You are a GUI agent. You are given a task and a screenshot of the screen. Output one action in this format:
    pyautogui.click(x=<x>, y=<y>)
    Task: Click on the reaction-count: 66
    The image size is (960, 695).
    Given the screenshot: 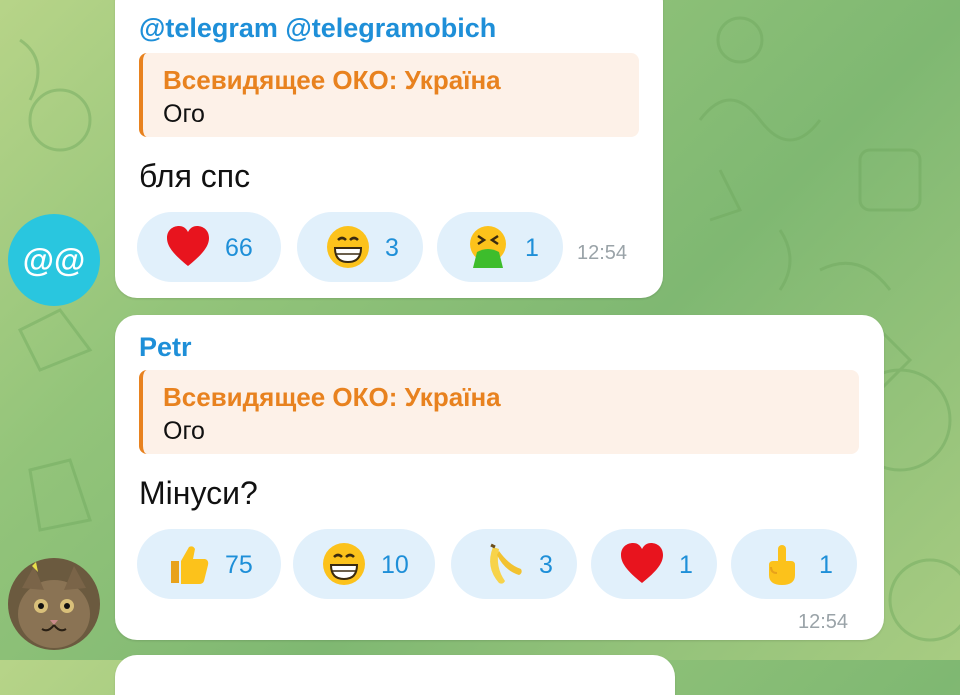 What is the action you would take?
    pyautogui.click(x=239, y=248)
    